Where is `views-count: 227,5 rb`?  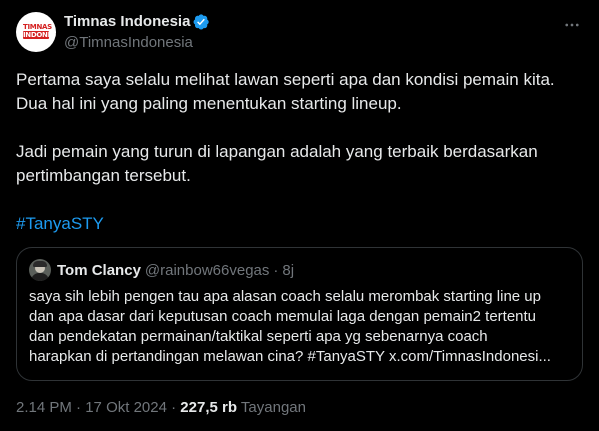
views-count: 227,5 rb is located at coordinates (209, 407).